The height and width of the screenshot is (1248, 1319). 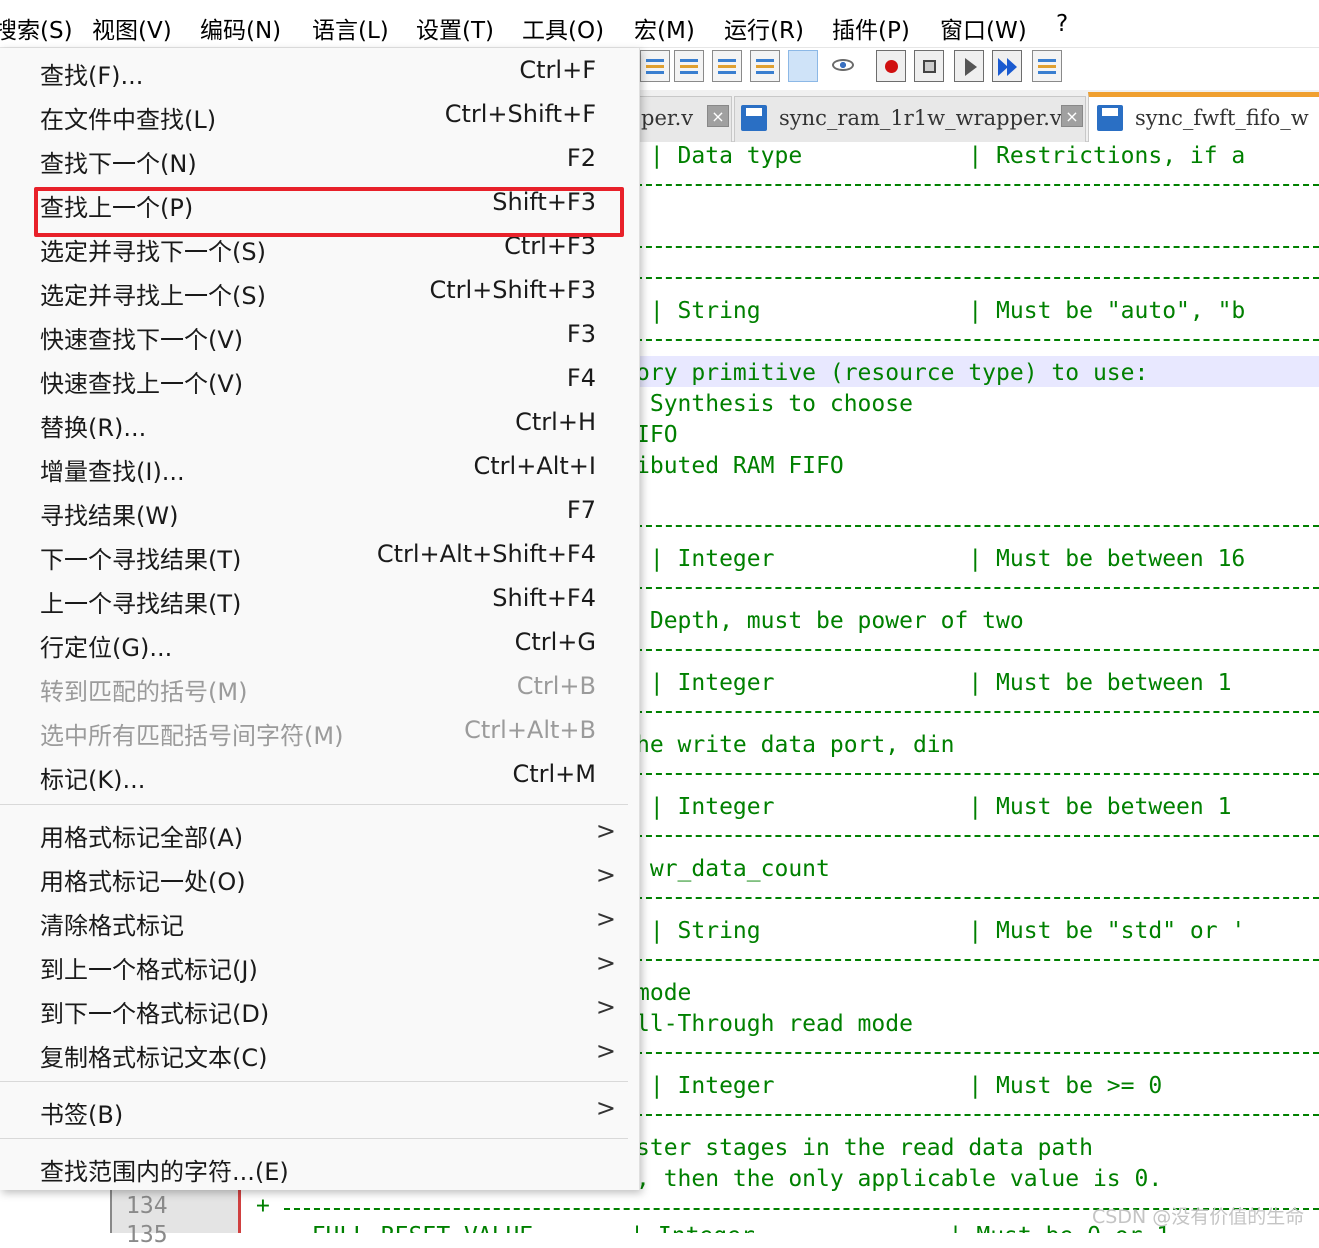 I want to click on macro-stop-icon, so click(x=929, y=66).